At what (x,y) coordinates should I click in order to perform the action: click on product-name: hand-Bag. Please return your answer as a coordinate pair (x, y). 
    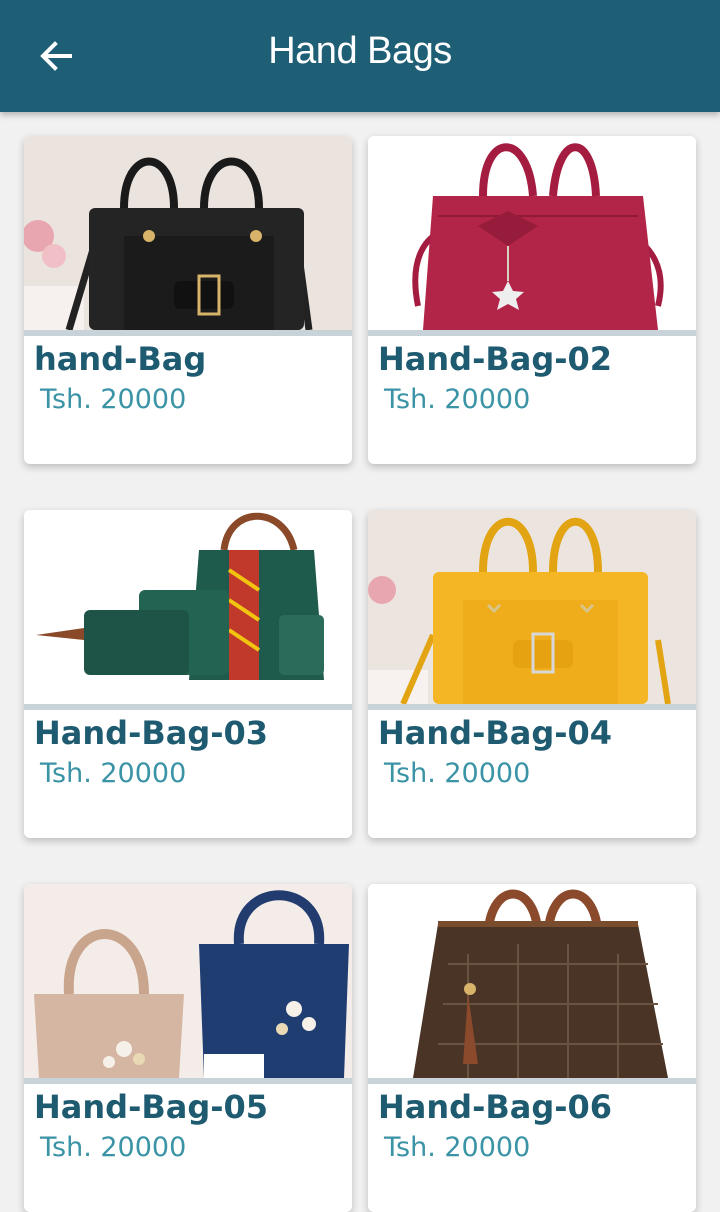
    Looking at the image, I should click on (120, 359).